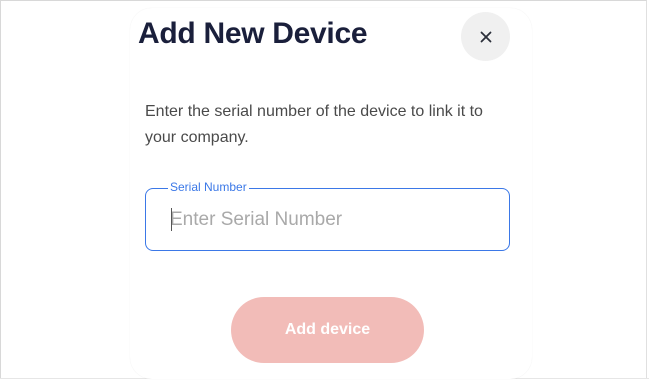 This screenshot has width=649, height=381. Describe the element at coordinates (327, 330) in the screenshot. I see `add-device-button: Add device` at that location.